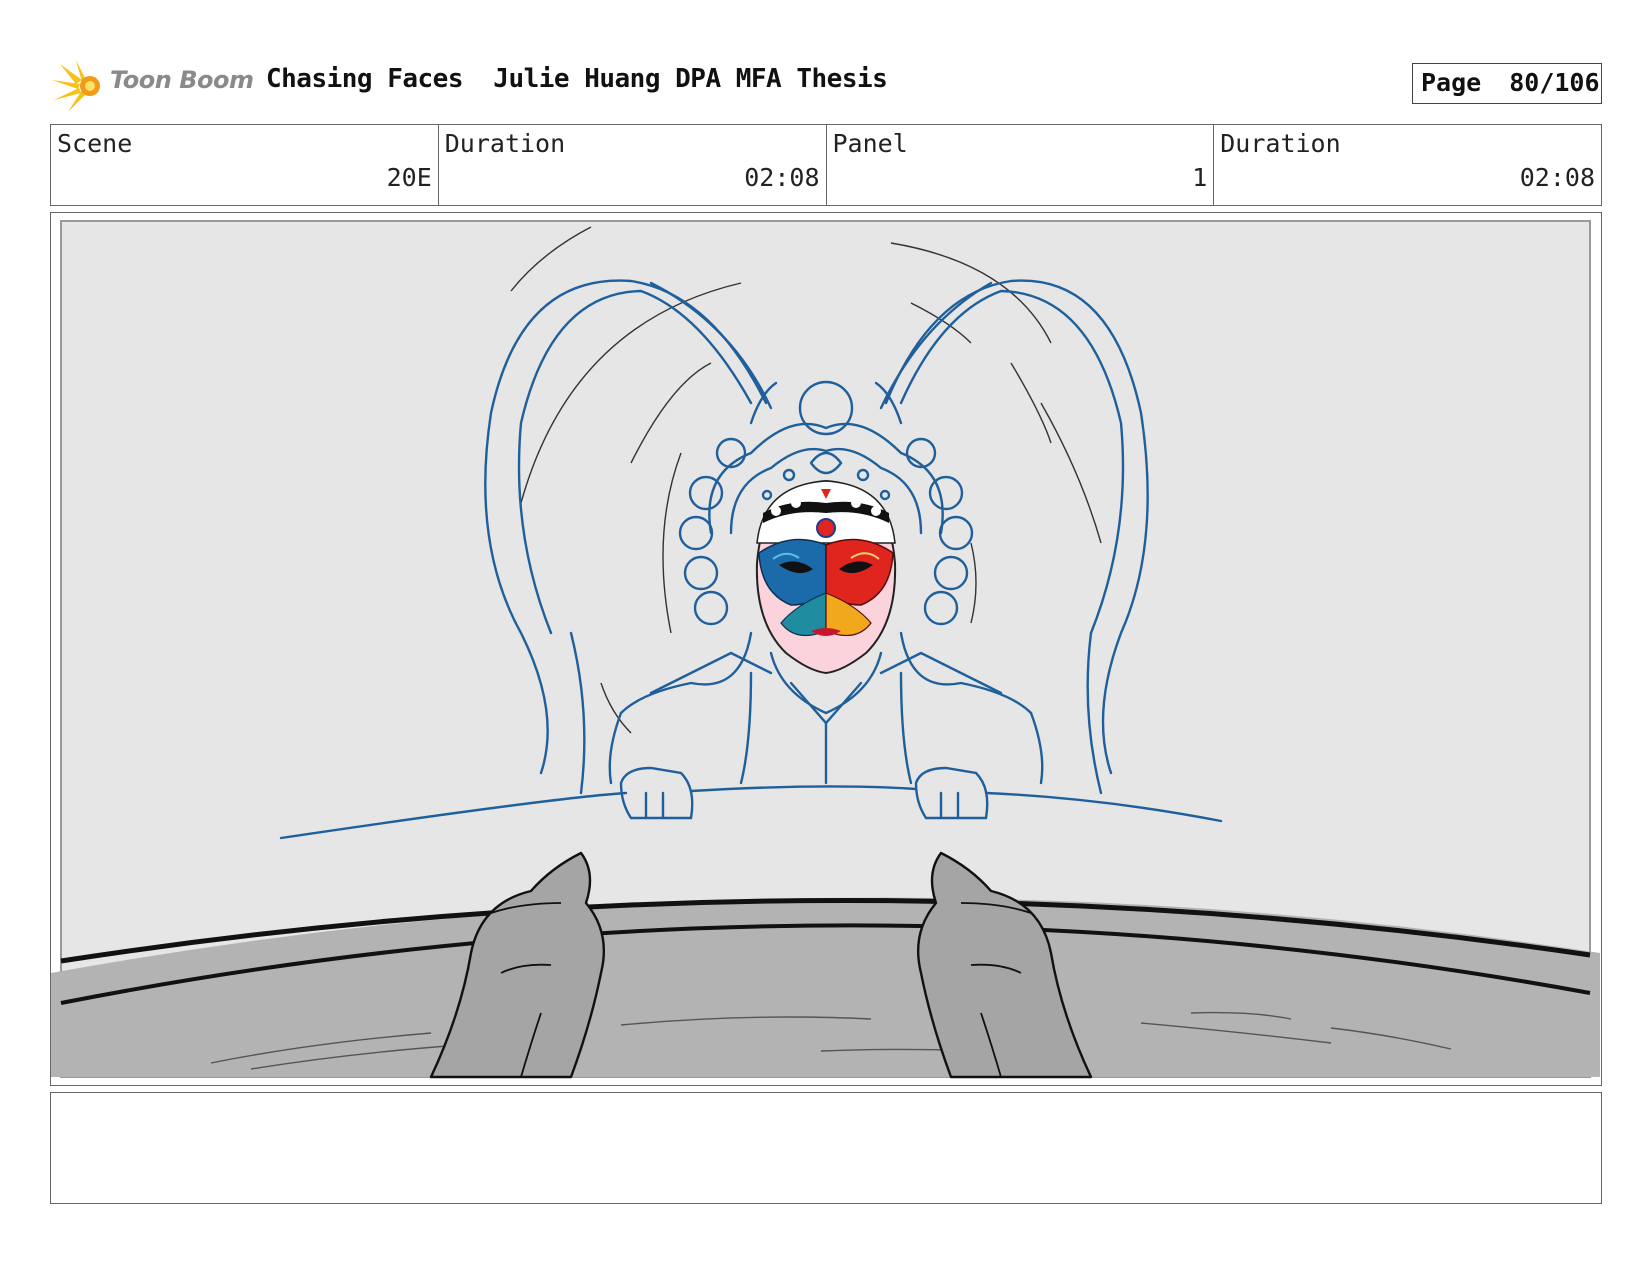 This screenshot has width=1650, height=1275. What do you see at coordinates (409, 177) in the screenshot?
I see `scene-value: 20E` at bounding box center [409, 177].